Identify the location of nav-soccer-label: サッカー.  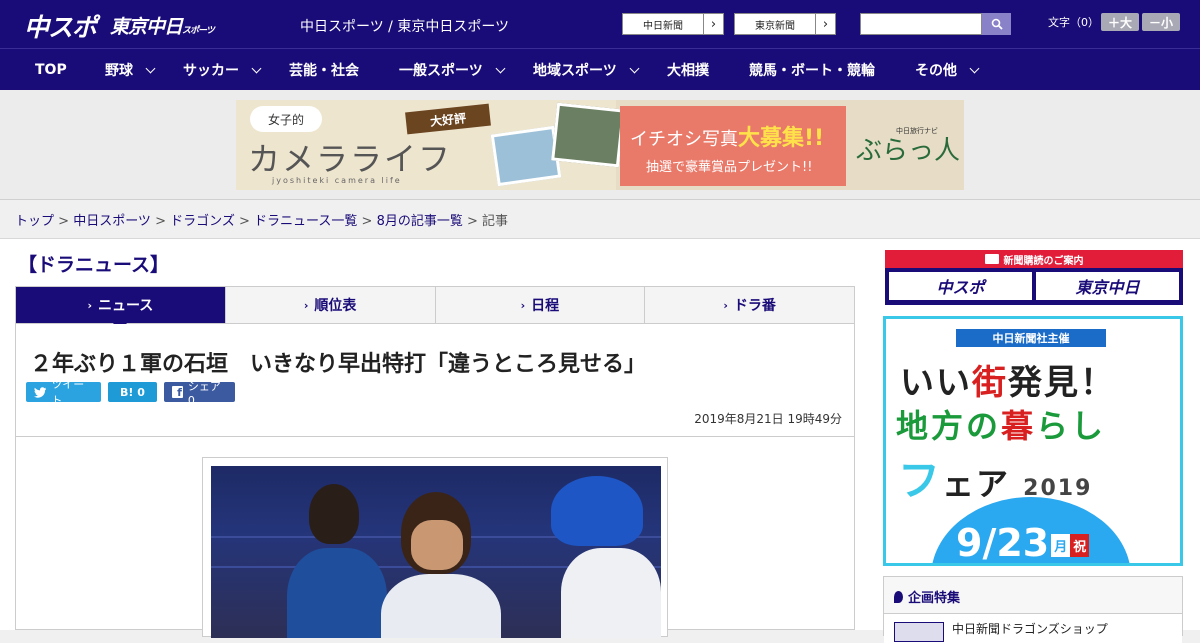
(211, 71).